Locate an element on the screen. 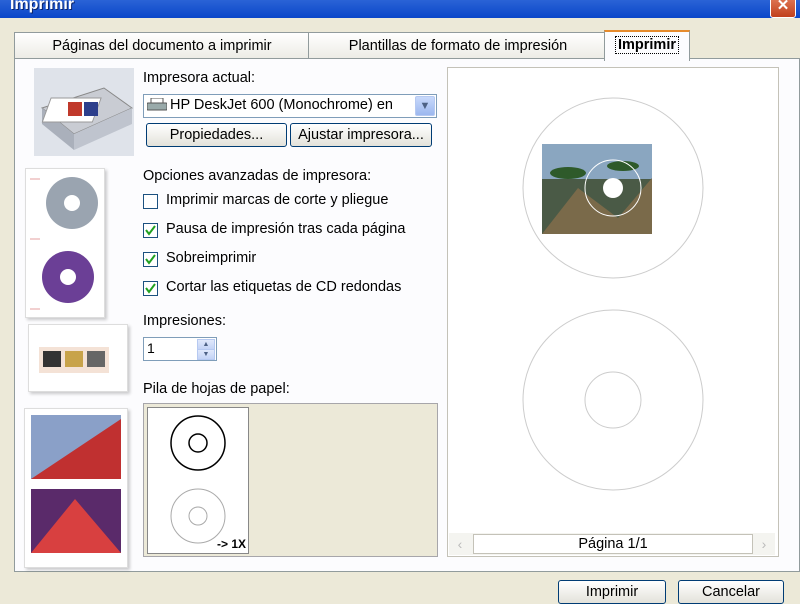  copies-value: 1 is located at coordinates (151, 348).